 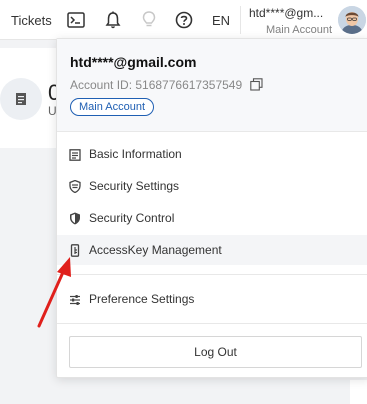 I want to click on log-out-button: Log Out, so click(x=215, y=352).